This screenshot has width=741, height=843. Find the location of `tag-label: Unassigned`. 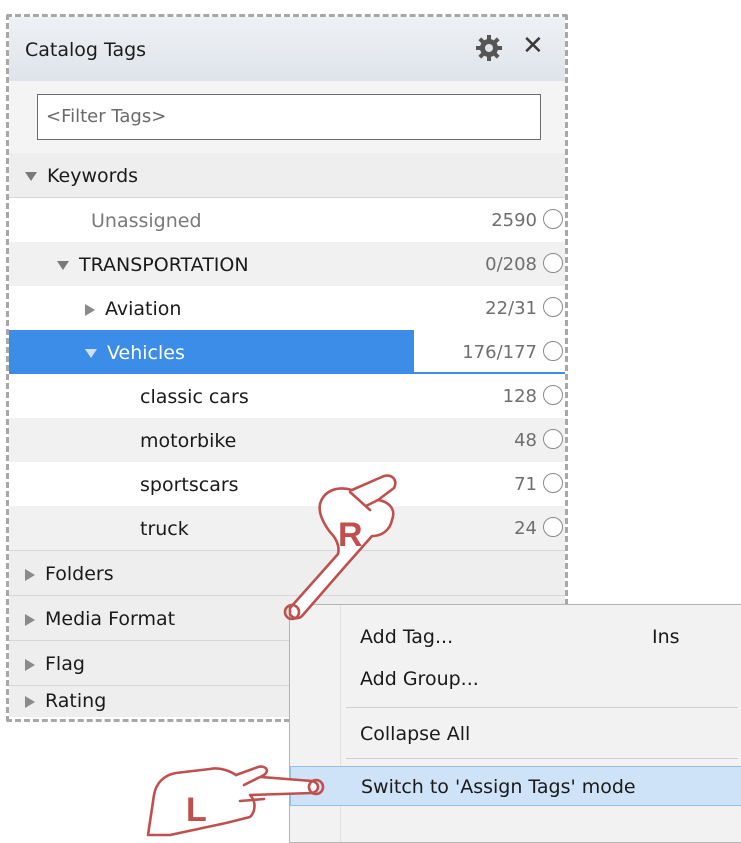

tag-label: Unassigned is located at coordinates (146, 221).